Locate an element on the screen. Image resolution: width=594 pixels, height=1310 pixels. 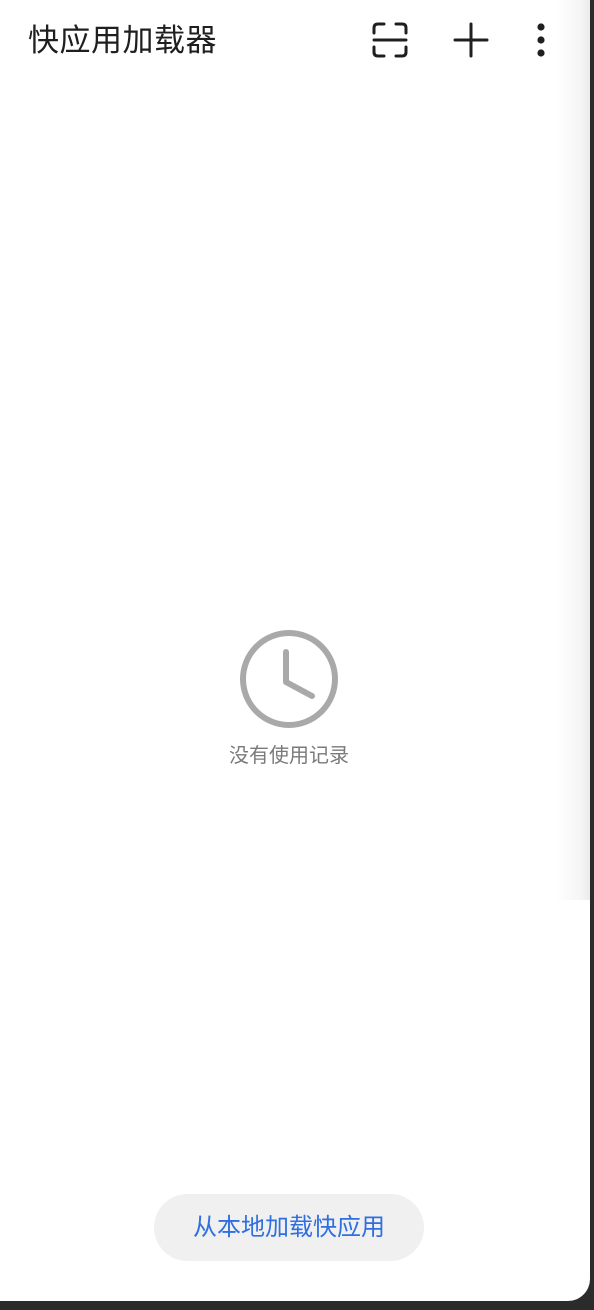
scan-button is located at coordinates (390, 40).